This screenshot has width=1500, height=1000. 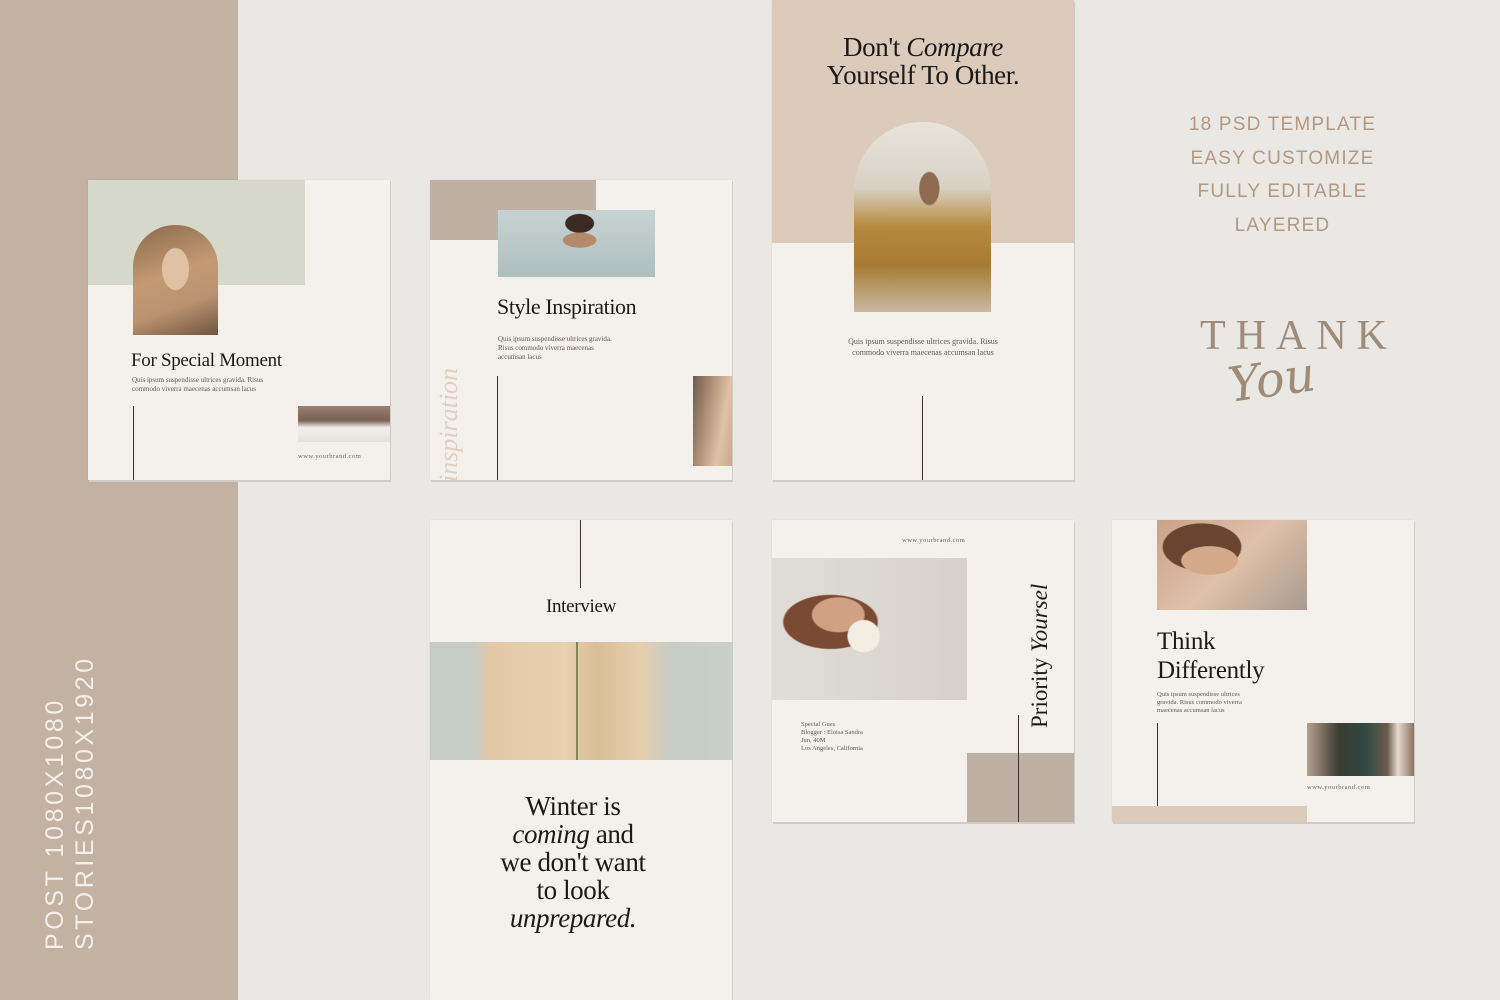 I want to click on quote-word: and, so click(x=611, y=834).